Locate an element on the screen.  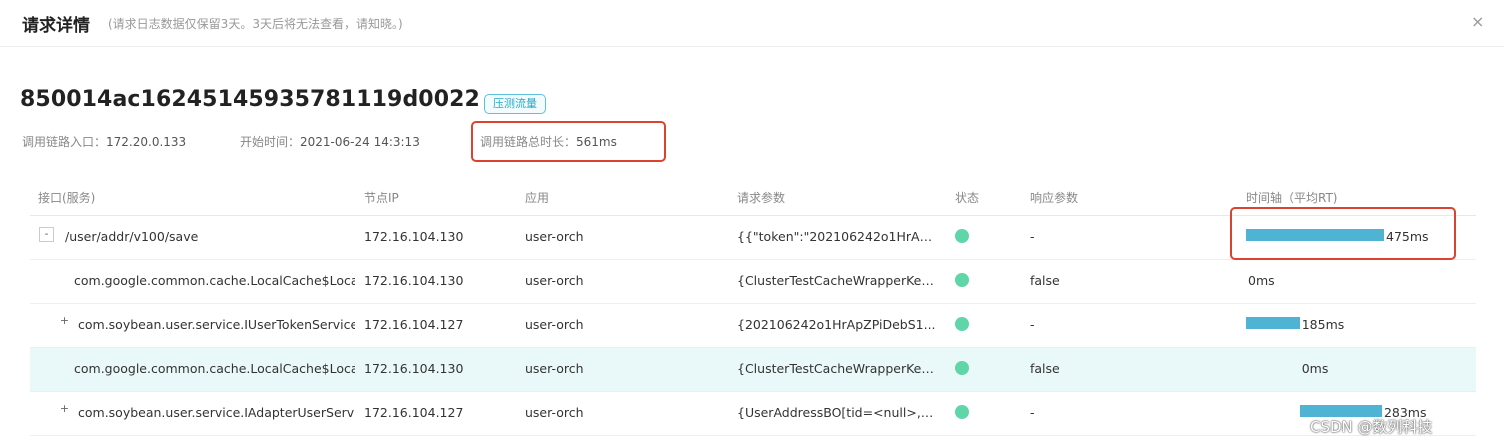
timeline-highlight-box is located at coordinates (1343, 233).